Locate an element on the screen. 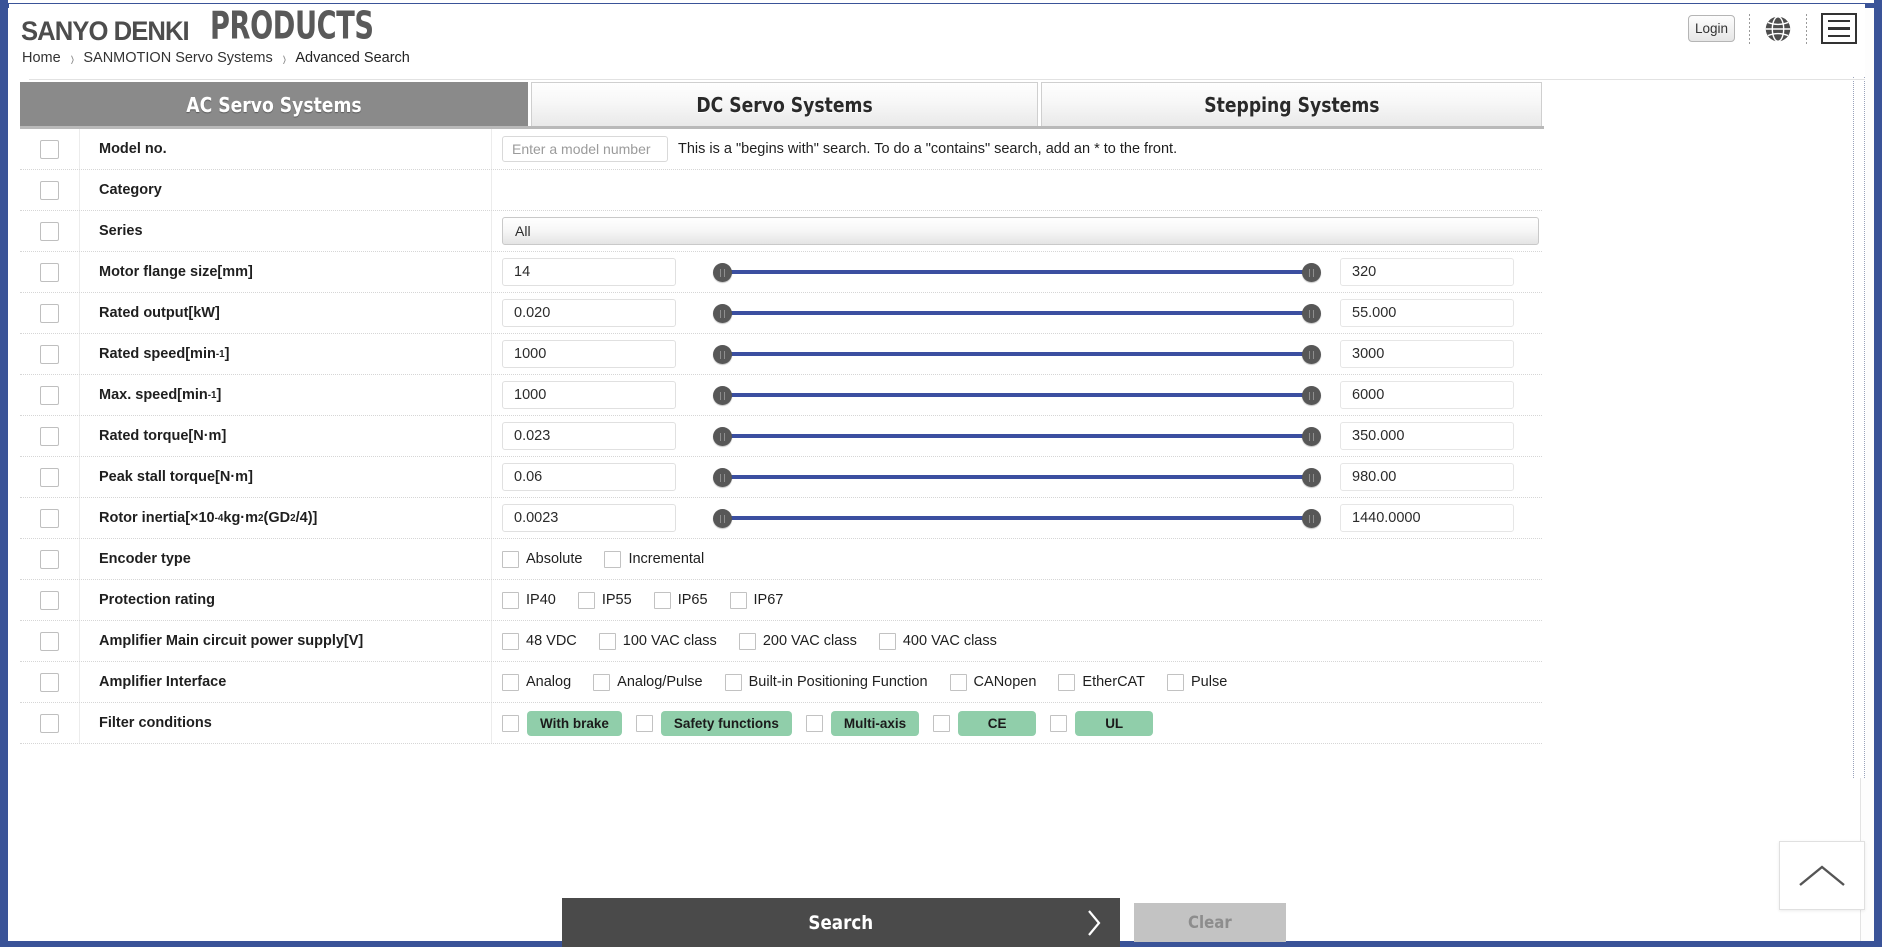 Image resolution: width=1882 pixels, height=947 pixels. rated-torque-max-input: 350.000 is located at coordinates (1427, 436).